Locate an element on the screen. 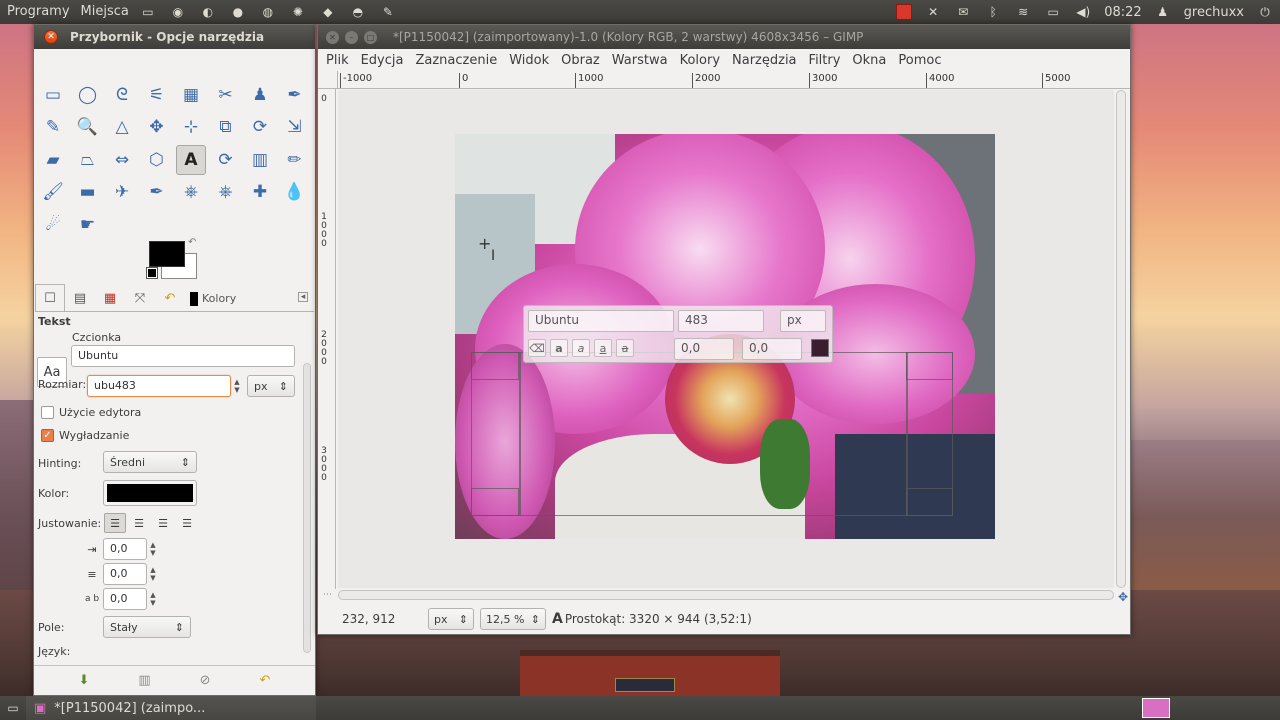  cage-transform-tool-icon: ⬡ is located at coordinates (157, 160).